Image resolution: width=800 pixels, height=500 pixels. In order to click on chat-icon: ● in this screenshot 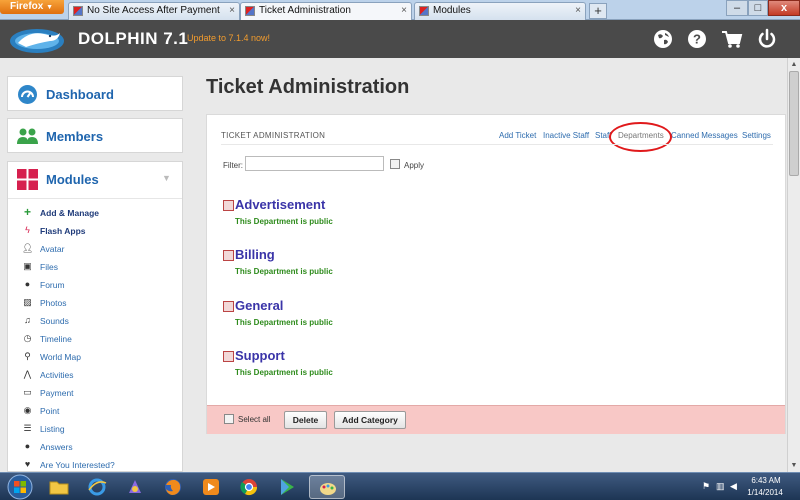, I will do `click(27, 284)`.